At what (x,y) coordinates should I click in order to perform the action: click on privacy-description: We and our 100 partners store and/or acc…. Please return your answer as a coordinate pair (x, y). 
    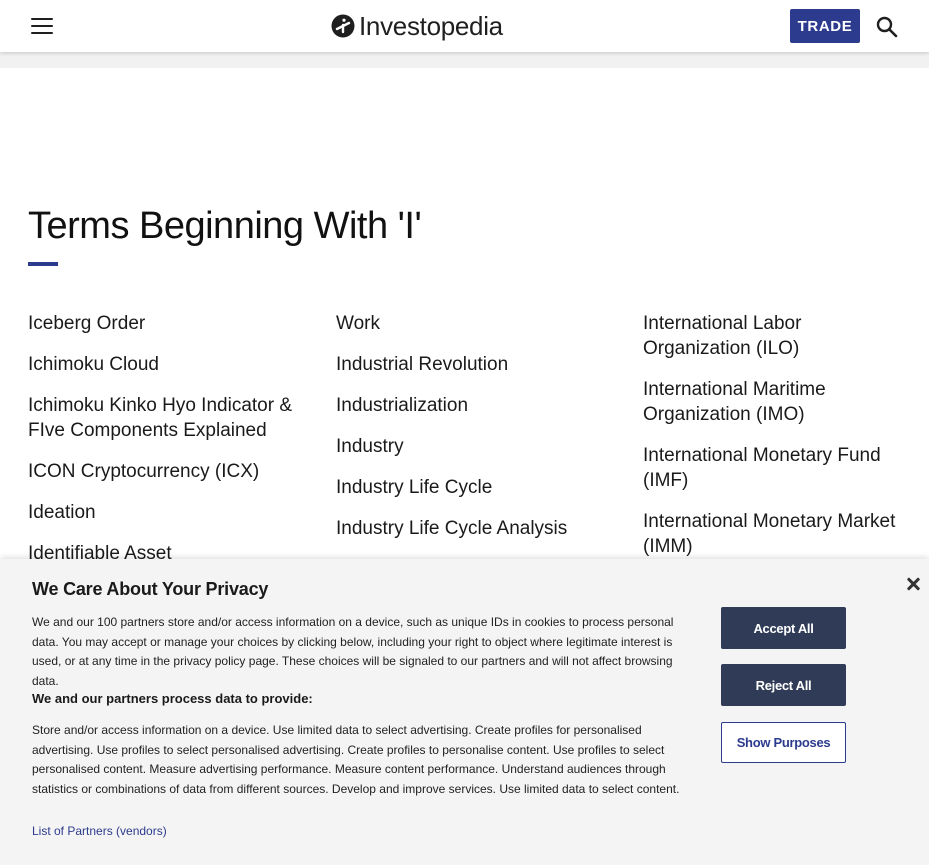
    Looking at the image, I should click on (353, 651).